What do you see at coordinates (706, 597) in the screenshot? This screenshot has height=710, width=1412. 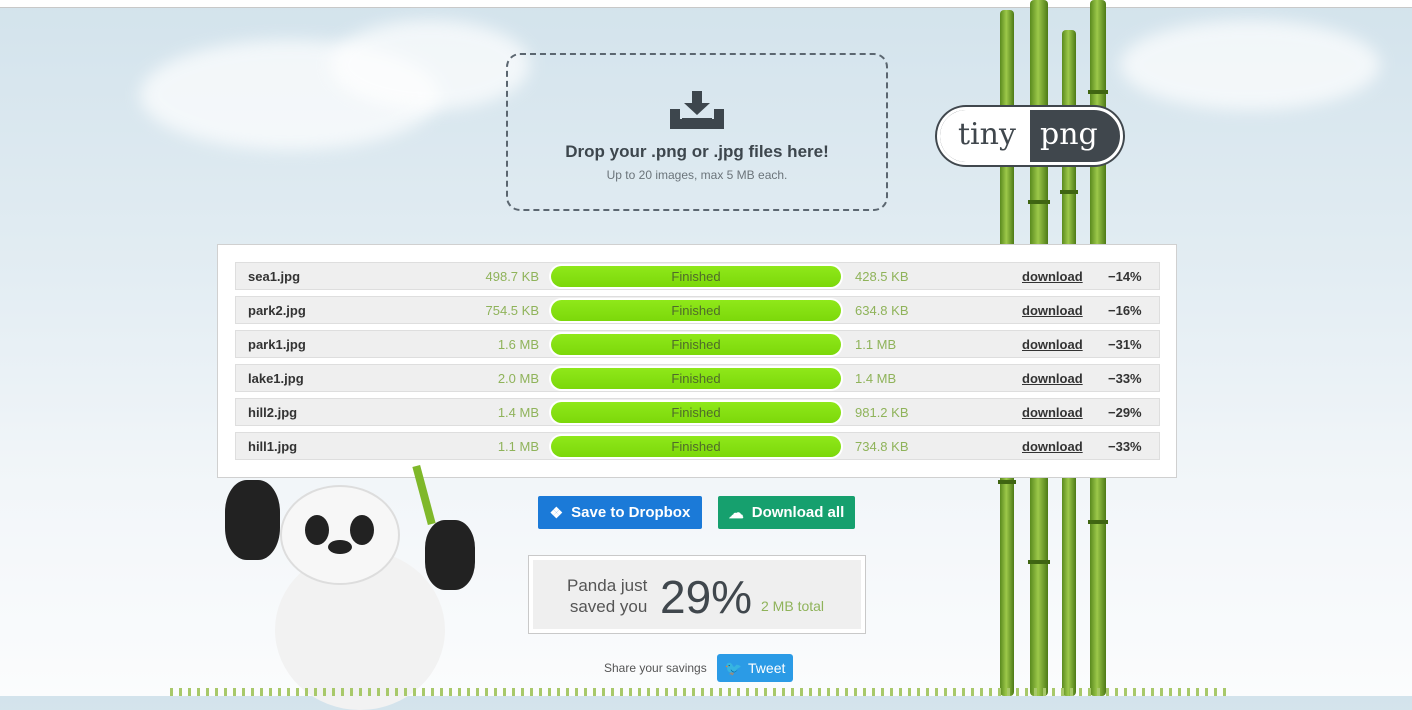 I see `savings-percent: 29%` at bounding box center [706, 597].